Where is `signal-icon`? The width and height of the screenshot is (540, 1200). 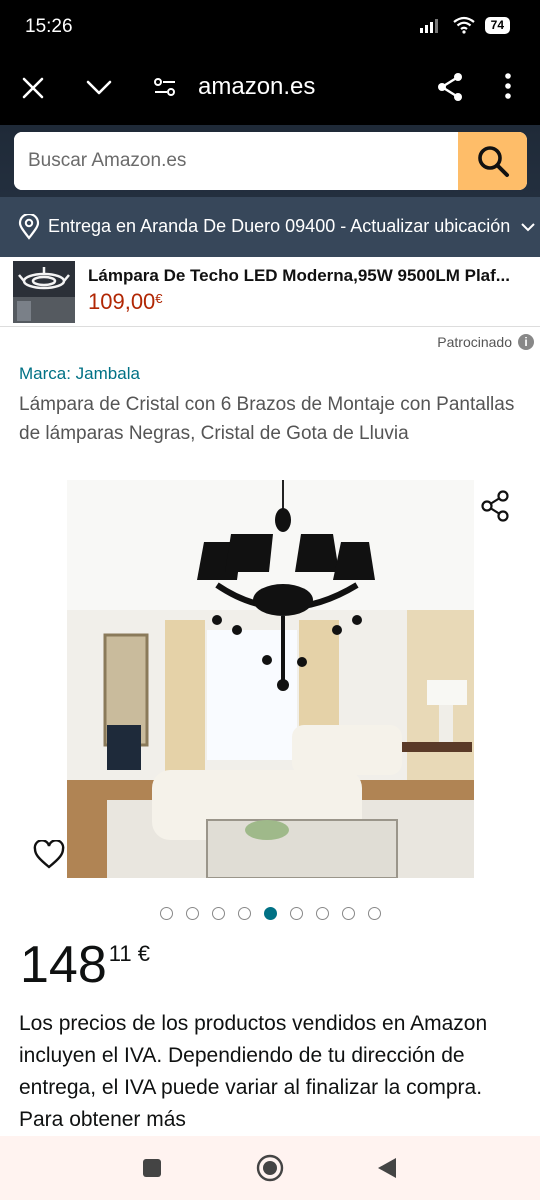 signal-icon is located at coordinates (428, 26).